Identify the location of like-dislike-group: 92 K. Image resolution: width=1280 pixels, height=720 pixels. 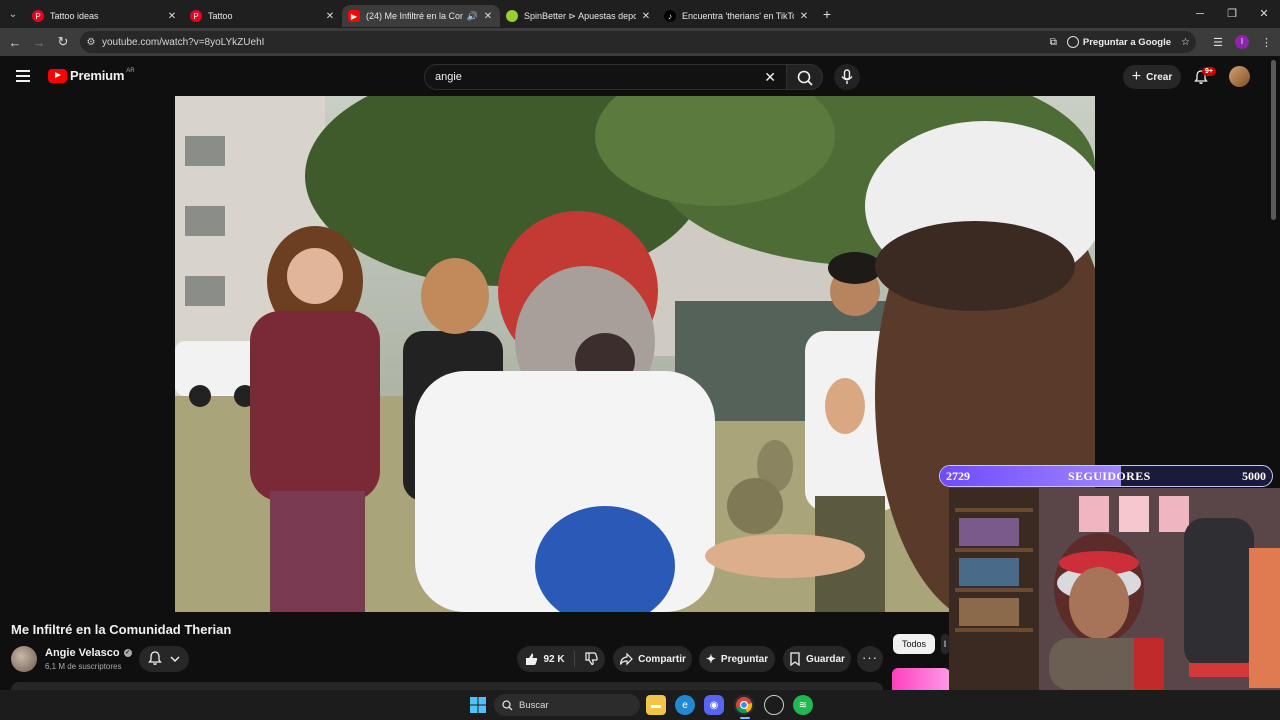
(561, 659).